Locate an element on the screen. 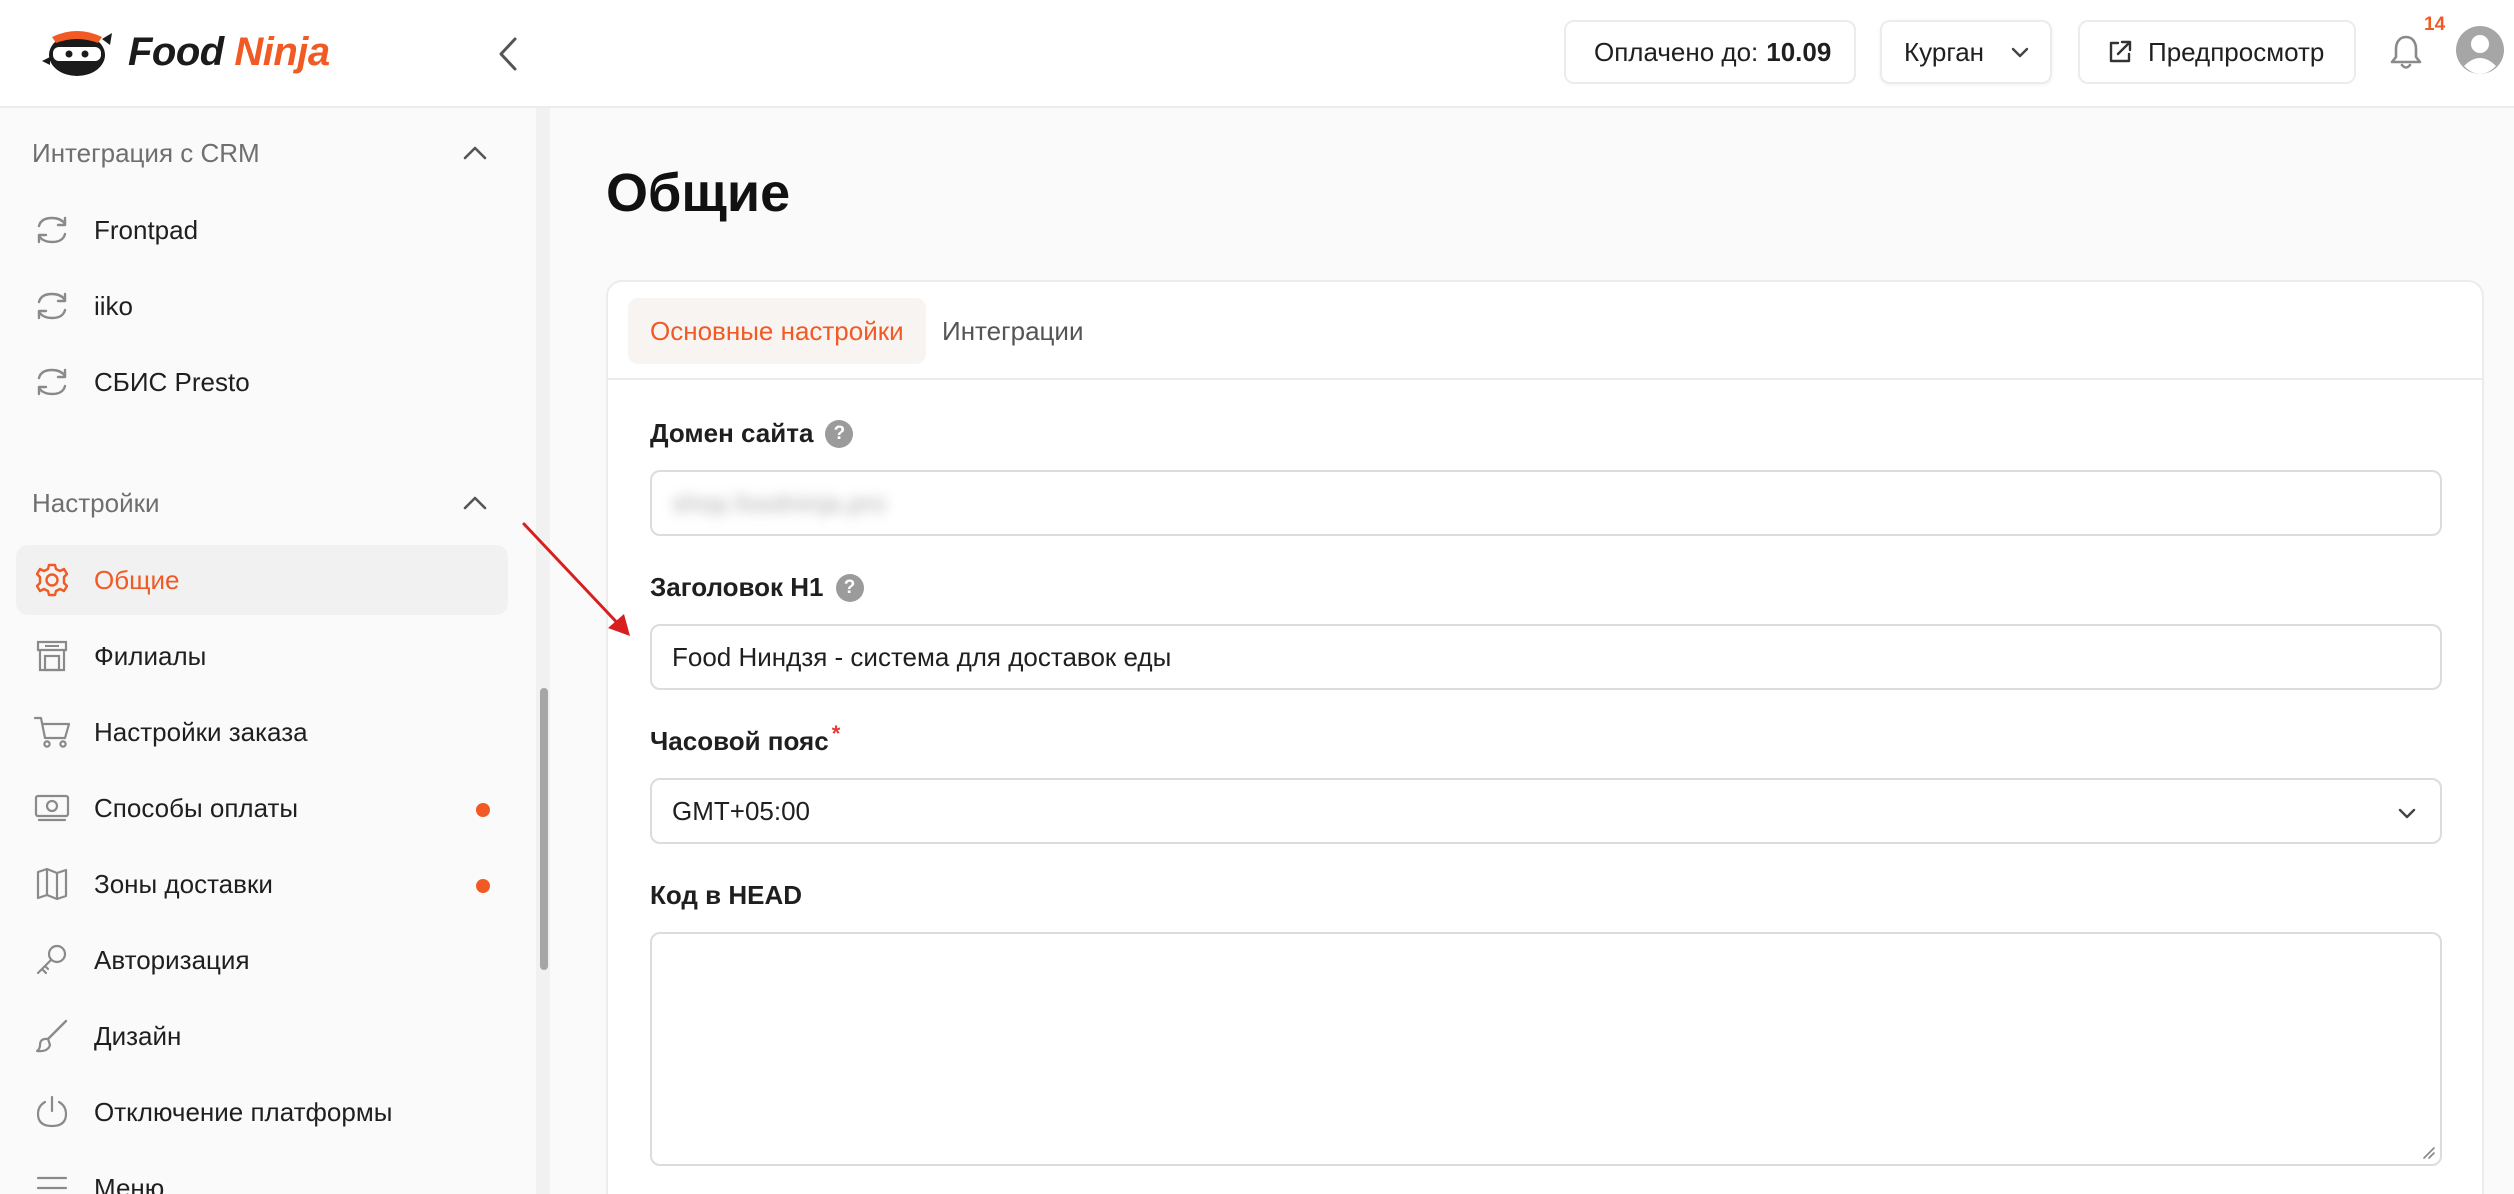 The height and width of the screenshot is (1194, 2514). chevron-left-icon is located at coordinates (508, 54).